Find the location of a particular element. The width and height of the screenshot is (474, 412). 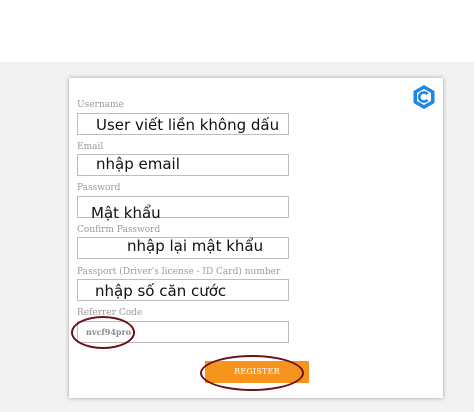

username-value: User viết liền không dấu is located at coordinates (188, 125).